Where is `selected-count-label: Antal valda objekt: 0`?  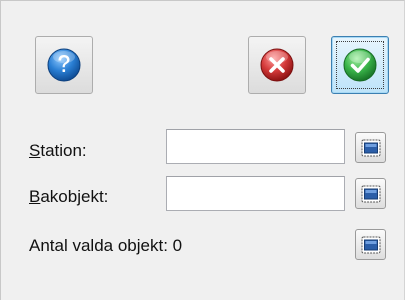 selected-count-label: Antal valda objekt: 0 is located at coordinates (106, 245).